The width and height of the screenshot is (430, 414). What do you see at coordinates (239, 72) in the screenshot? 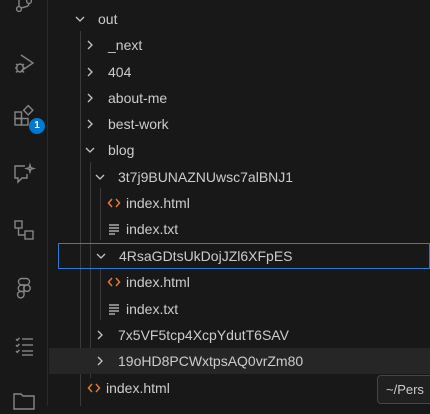
I see `tree-folder-row: 404` at bounding box center [239, 72].